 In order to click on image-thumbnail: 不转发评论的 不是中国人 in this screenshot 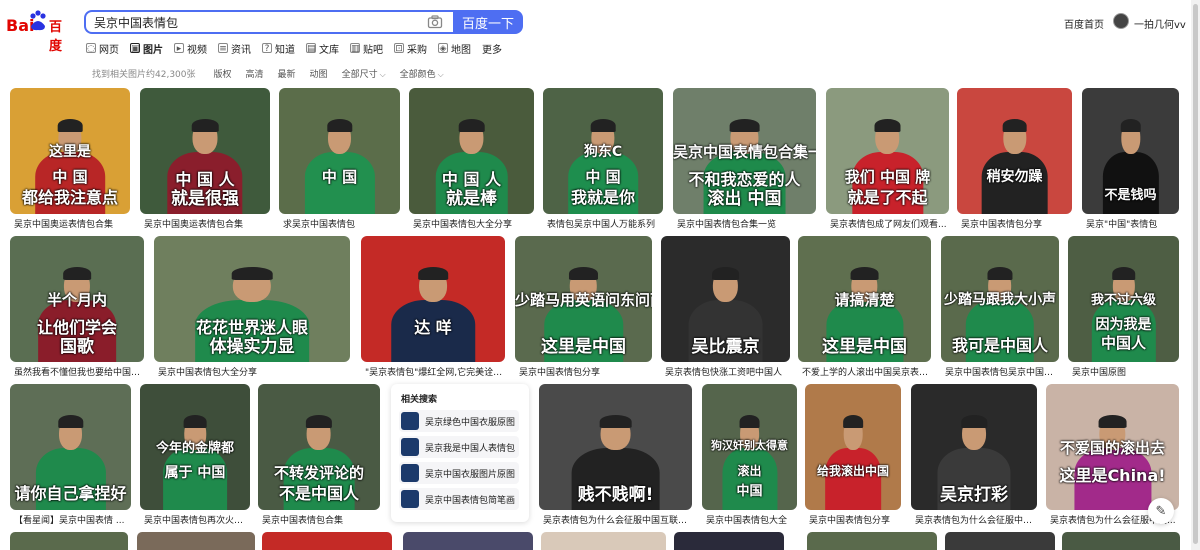, I will do `click(319, 447)`.